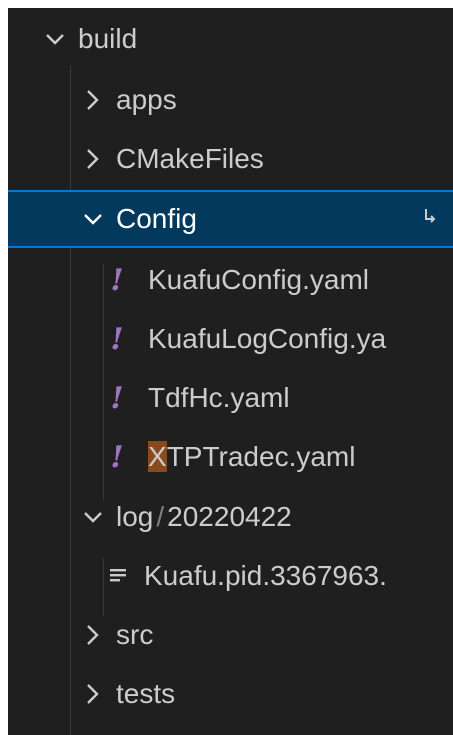 This screenshot has width=453, height=735. I want to click on tree-file-xtptradec: ! XTPTradec.yaml, so click(230, 457).